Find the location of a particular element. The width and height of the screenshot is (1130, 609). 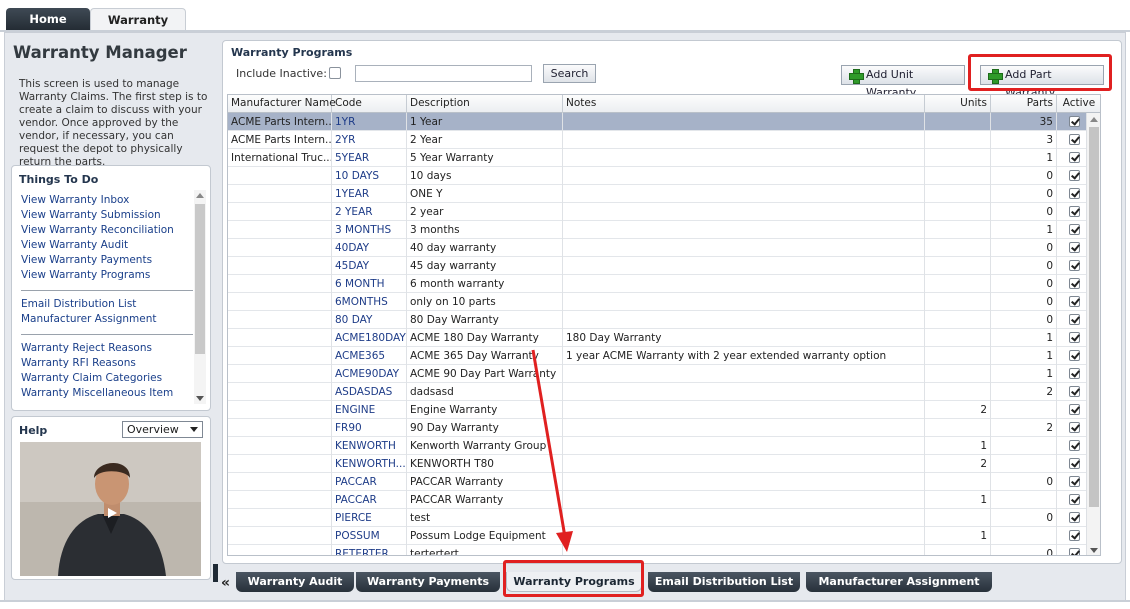

col-parts: Parts is located at coordinates (1024, 104).